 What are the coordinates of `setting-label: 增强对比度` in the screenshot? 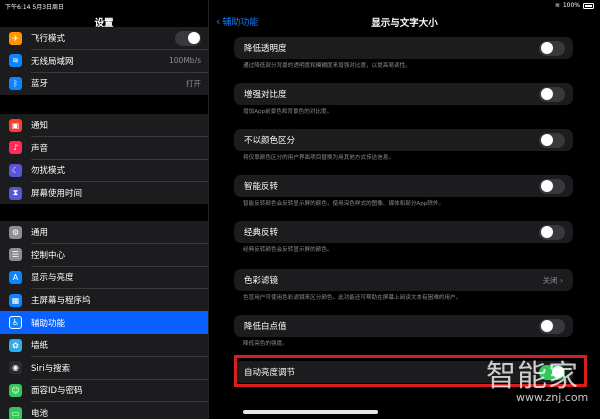 It's located at (265, 95).